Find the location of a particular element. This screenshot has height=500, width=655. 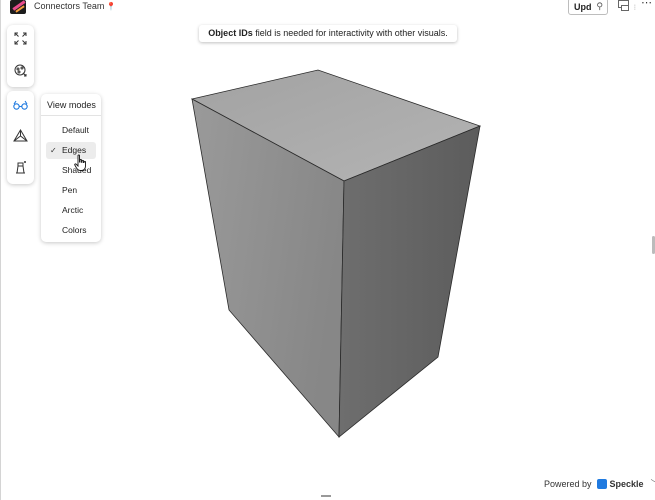

camera-views-icon is located at coordinates (20, 135).